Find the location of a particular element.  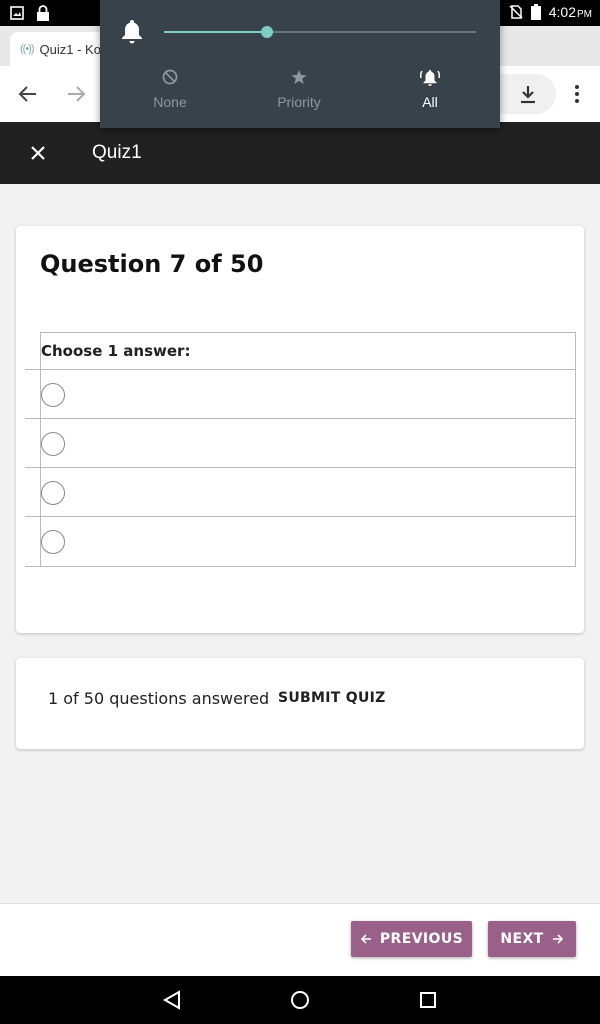

android-nav-bar is located at coordinates (300, 1000).